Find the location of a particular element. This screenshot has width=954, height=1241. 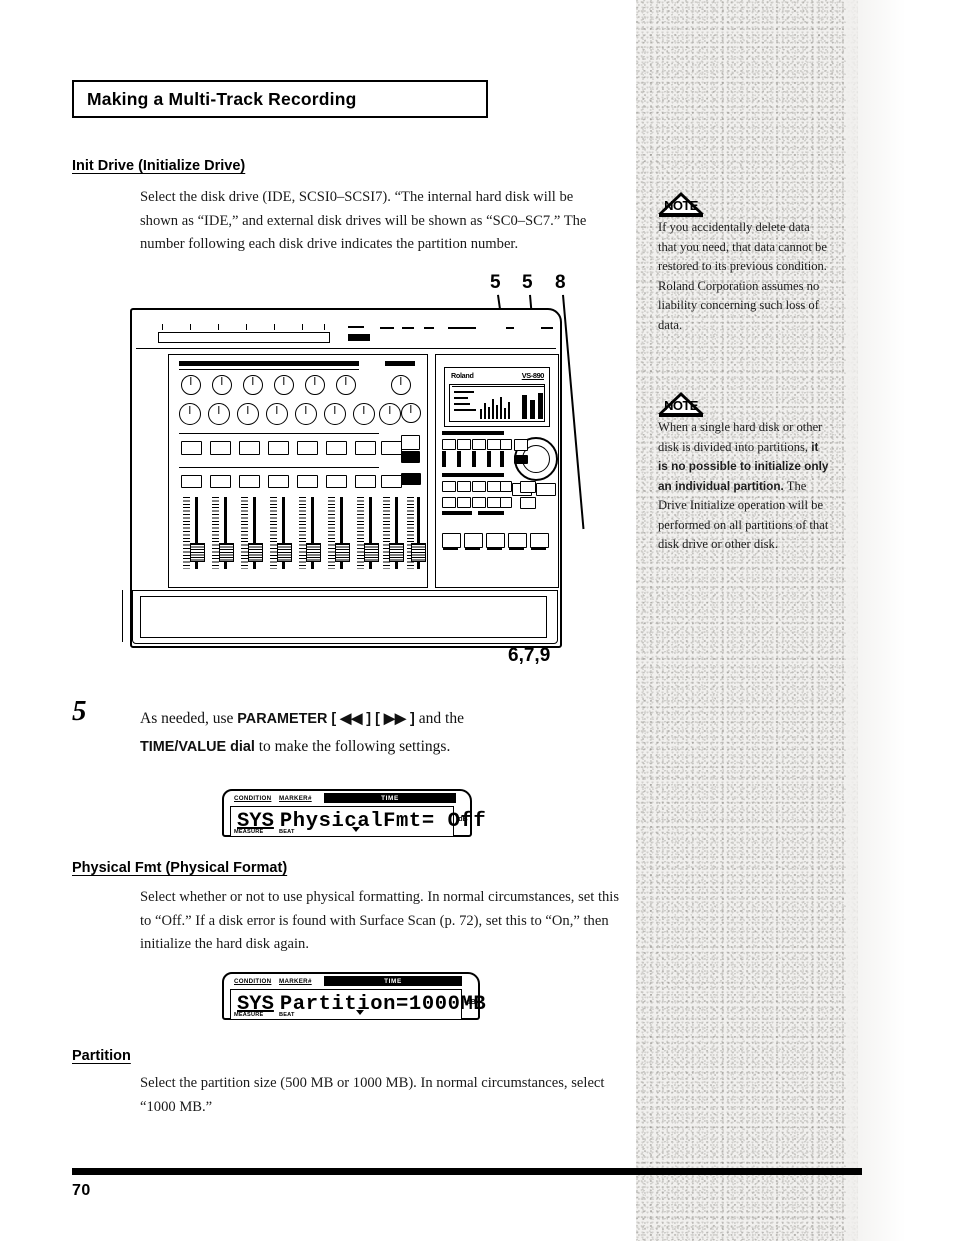

transport-stop-button is located at coordinates (517, 540).